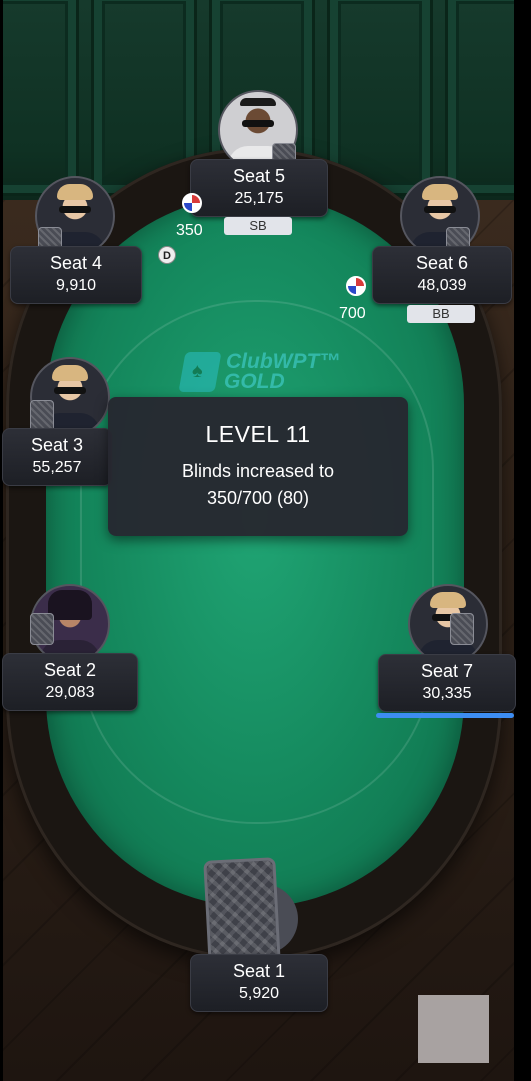 This screenshot has height=1081, width=531. Describe the element at coordinates (42, 629) in the screenshot. I see `seat-2-cards` at that location.